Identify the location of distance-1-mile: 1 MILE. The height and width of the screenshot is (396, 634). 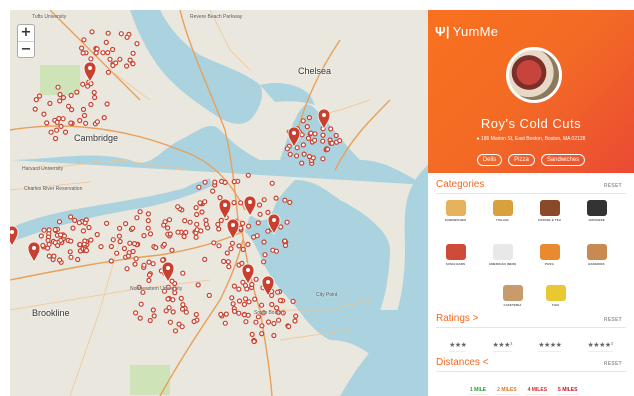
(478, 390).